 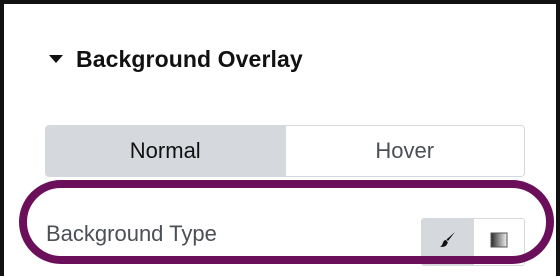 I want to click on background-type-choices, so click(x=473, y=242).